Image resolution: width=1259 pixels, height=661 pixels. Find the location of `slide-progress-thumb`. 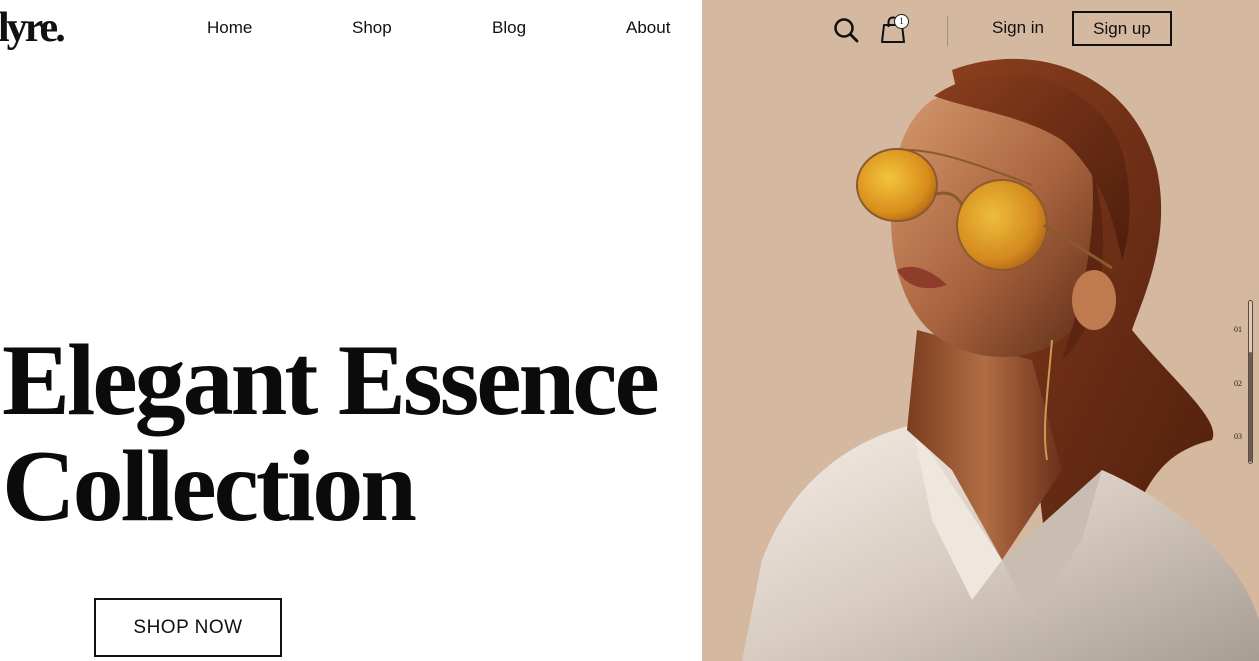

slide-progress-thumb is located at coordinates (1250, 407).